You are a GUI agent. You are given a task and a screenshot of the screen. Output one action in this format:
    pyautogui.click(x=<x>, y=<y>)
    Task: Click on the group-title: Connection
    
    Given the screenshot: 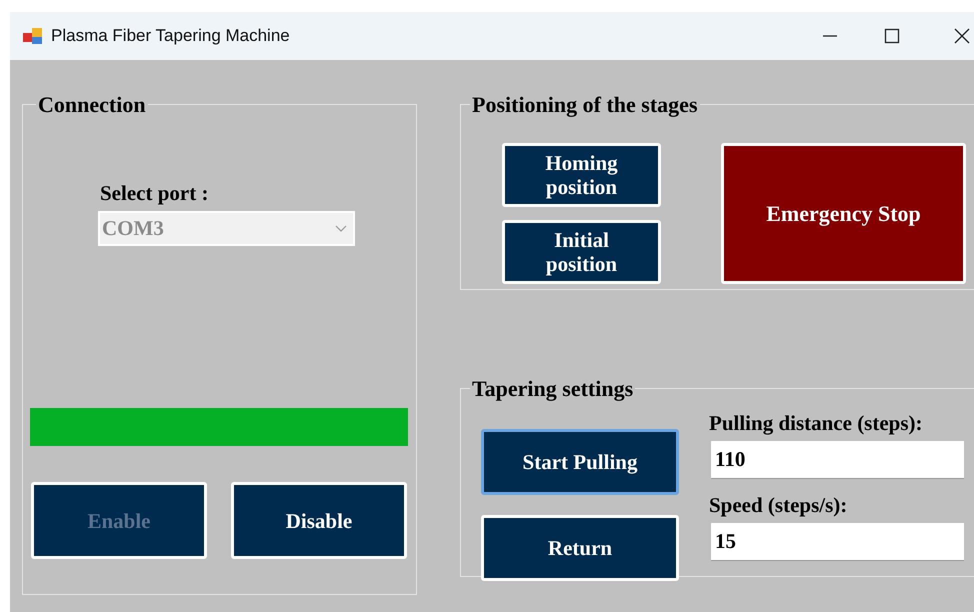 What is the action you would take?
    pyautogui.click(x=92, y=105)
    